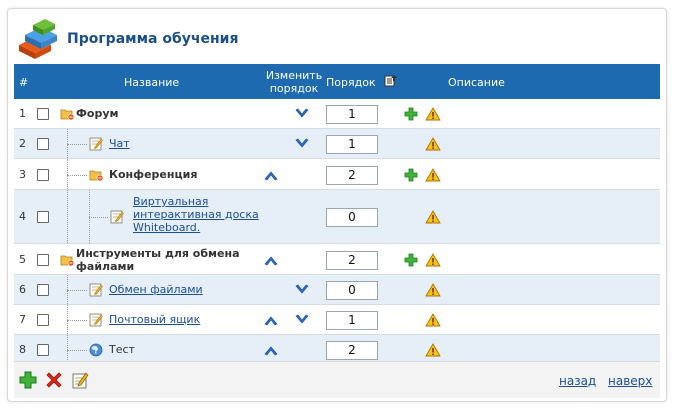 This screenshot has height=410, width=675. I want to click on col-description: Описание, so click(476, 82).